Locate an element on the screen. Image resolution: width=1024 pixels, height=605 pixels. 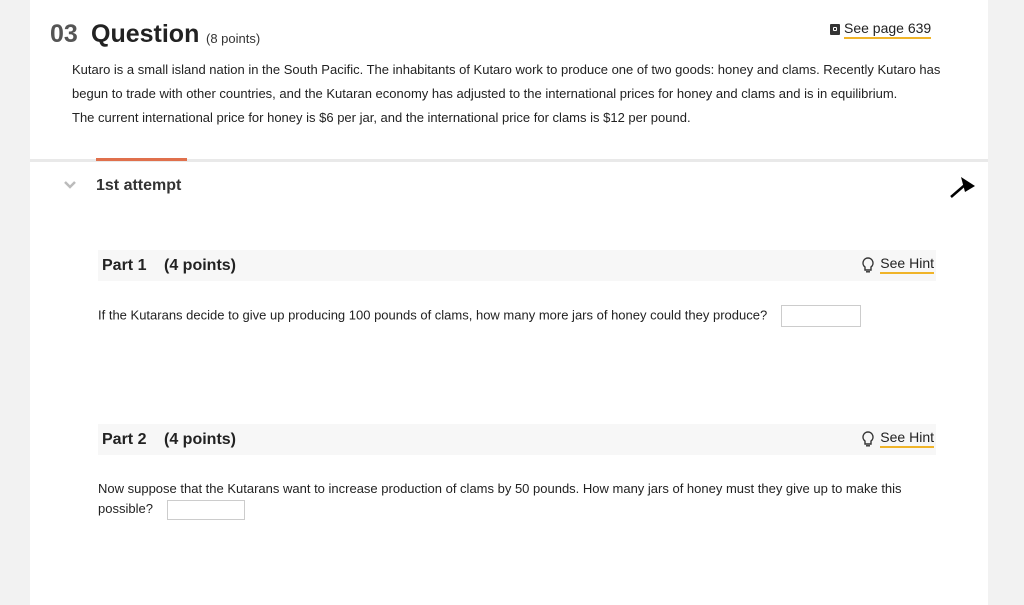
part-1-answer-input is located at coordinates (820, 316).